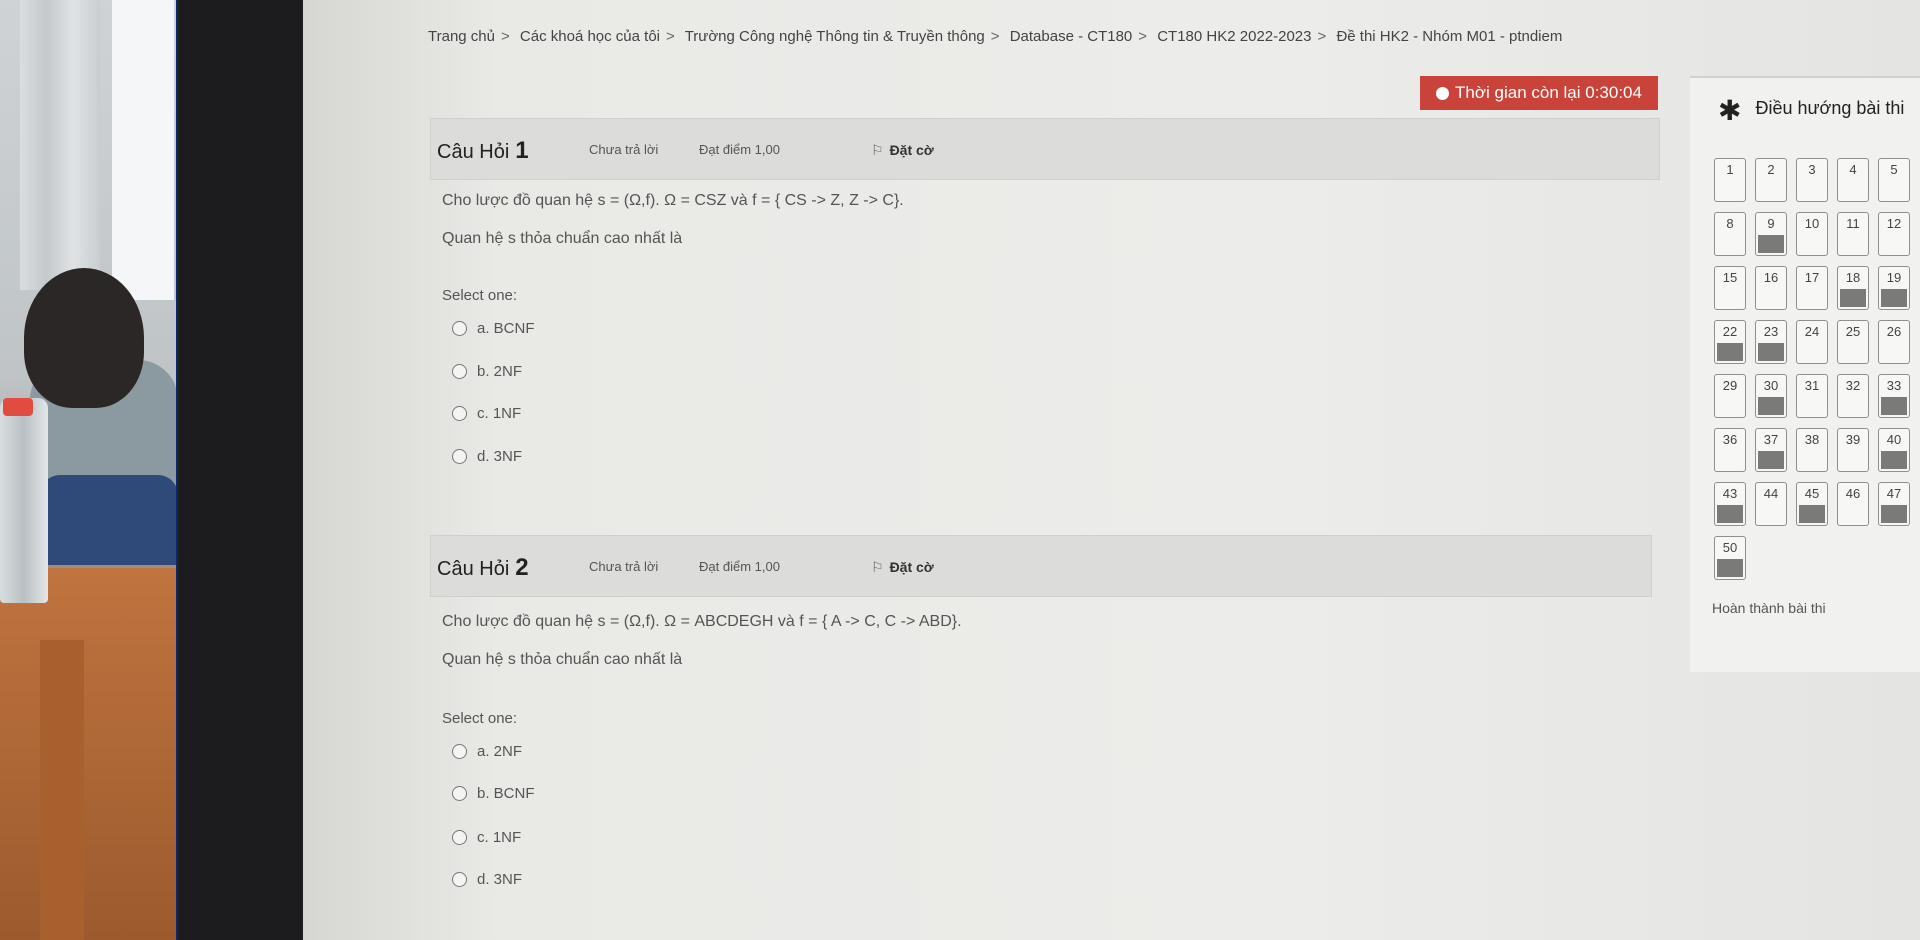 The image size is (1920, 940). What do you see at coordinates (590, 36) in the screenshot?
I see `breadcrumb-my-courses: Các khoá học của tôi` at bounding box center [590, 36].